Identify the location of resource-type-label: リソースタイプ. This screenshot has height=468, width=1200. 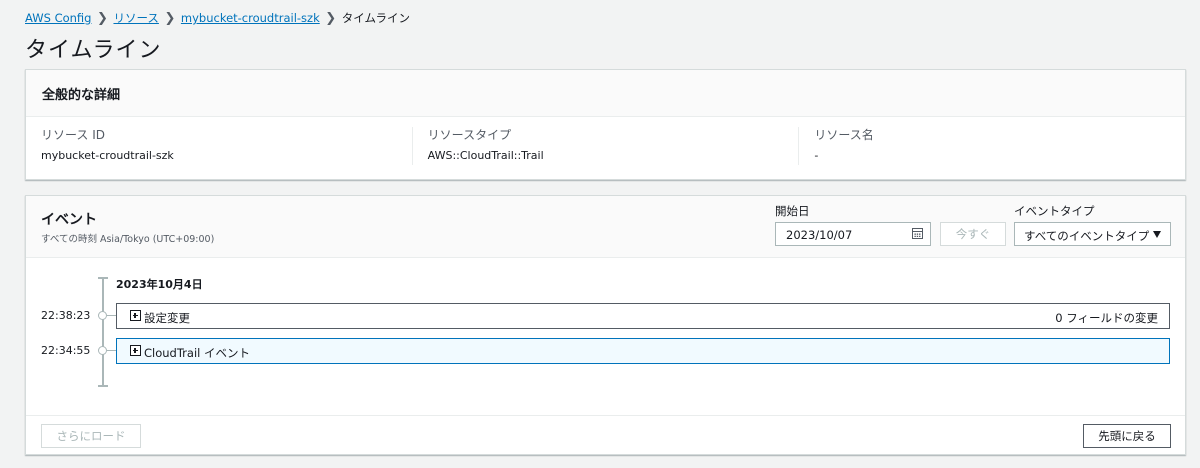
(469, 135).